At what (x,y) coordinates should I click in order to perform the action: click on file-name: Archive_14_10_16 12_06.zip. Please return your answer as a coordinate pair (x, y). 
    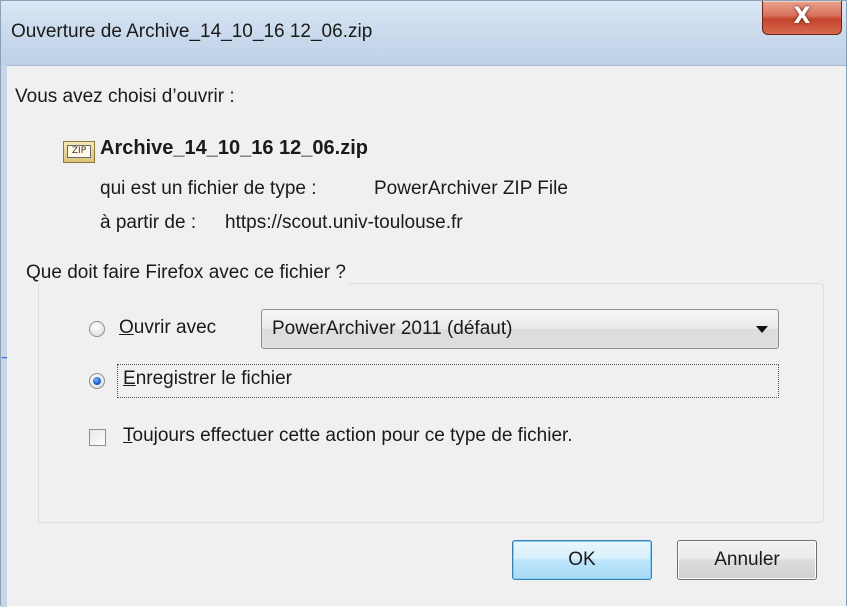
    Looking at the image, I should click on (234, 148).